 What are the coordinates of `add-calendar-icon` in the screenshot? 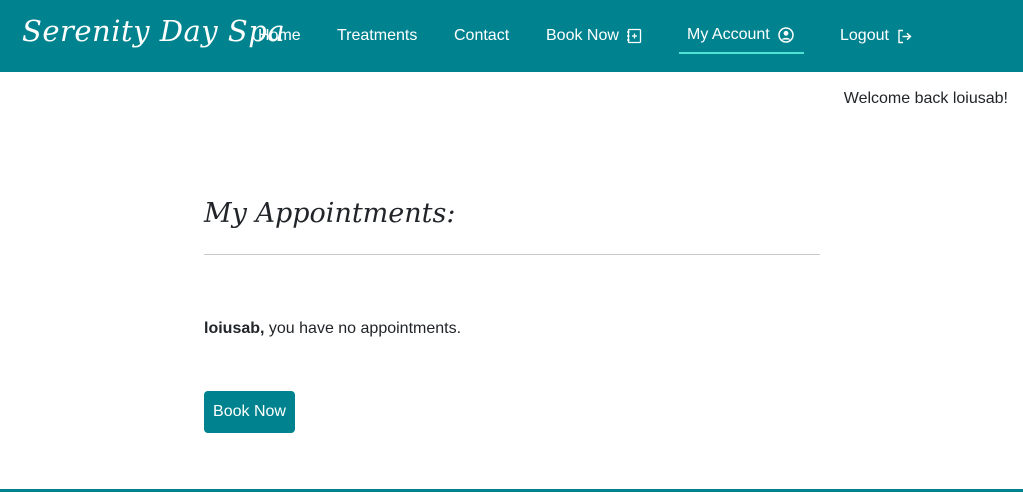 It's located at (634, 36).